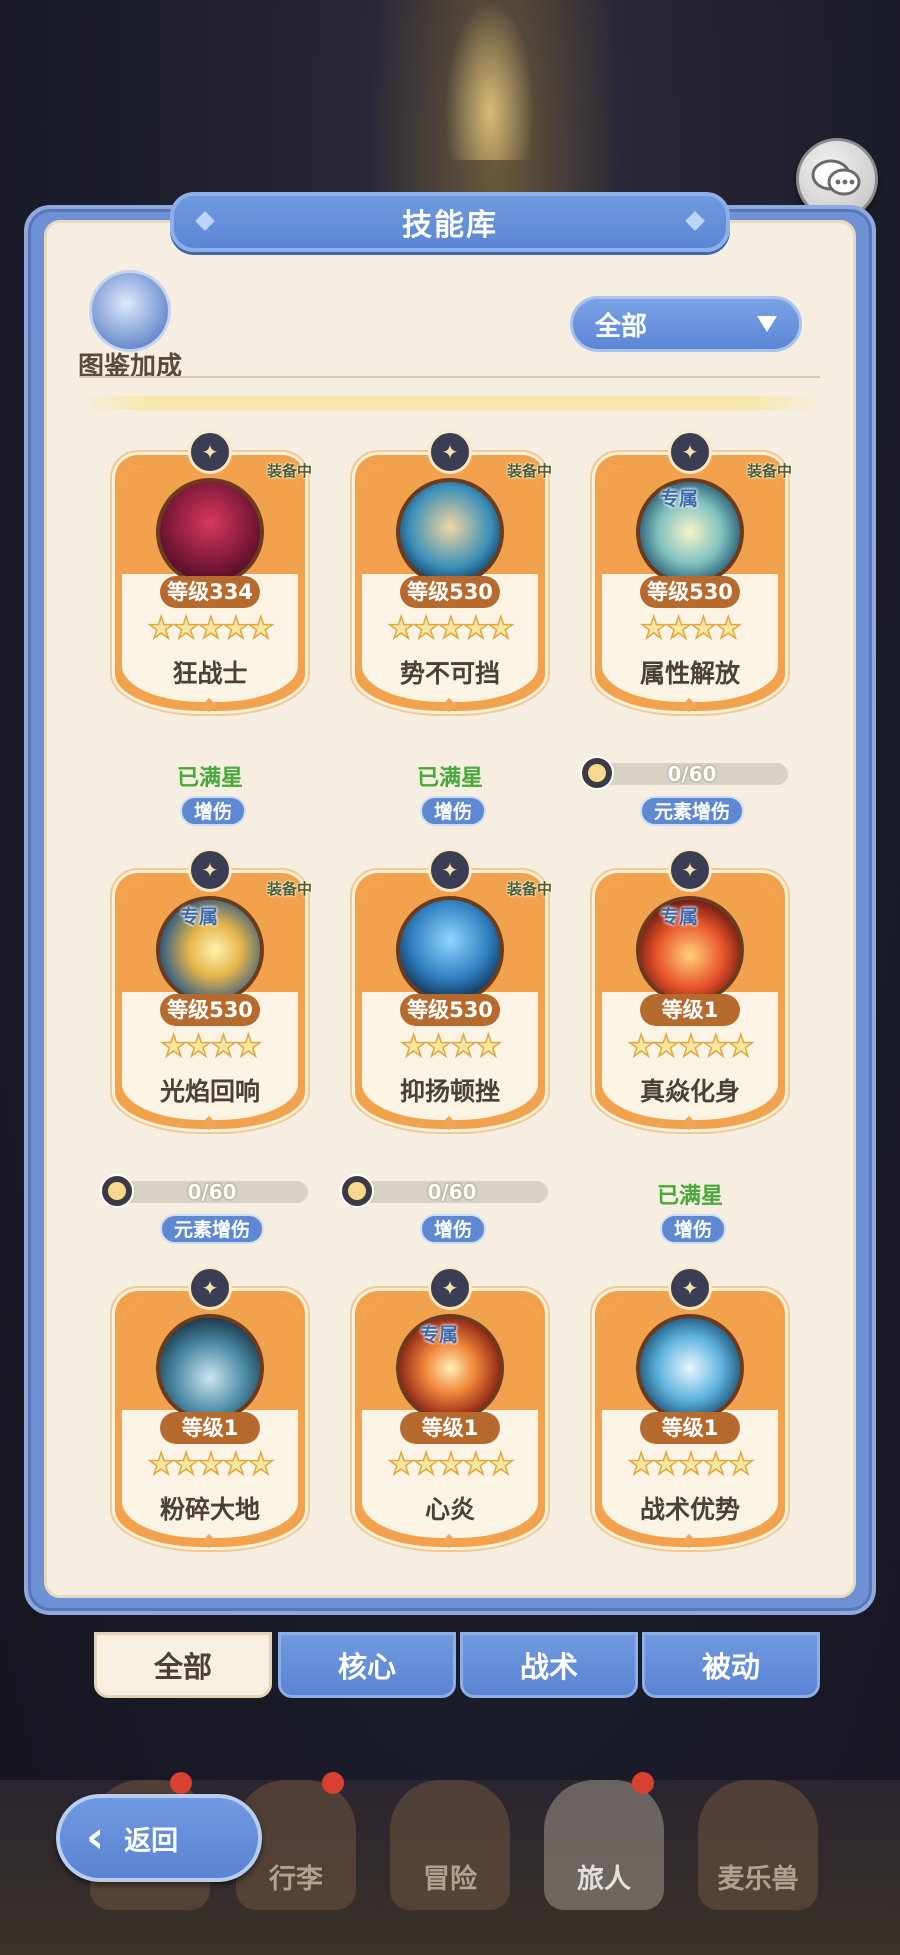  Describe the element at coordinates (450, 225) in the screenshot. I see `page-title: 技能库` at that location.